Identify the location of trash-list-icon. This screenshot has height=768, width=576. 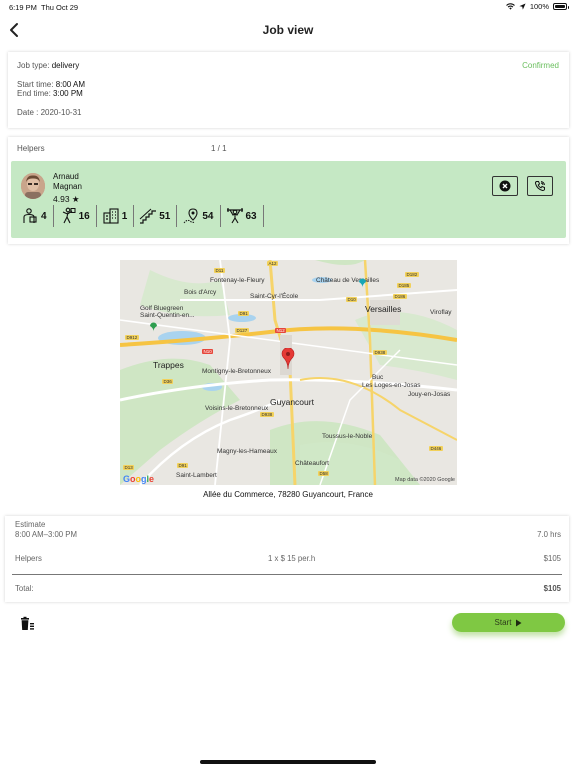
(27, 623).